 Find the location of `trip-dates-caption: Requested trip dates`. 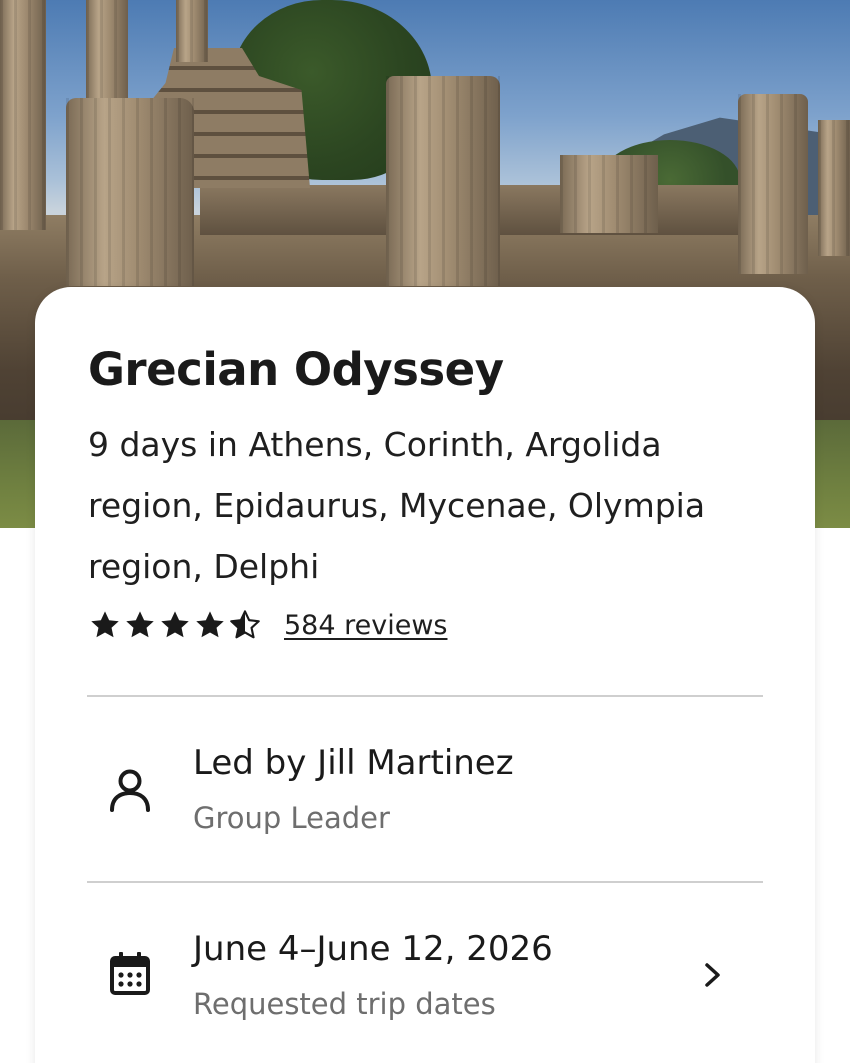

trip-dates-caption: Requested trip dates is located at coordinates (344, 1004).